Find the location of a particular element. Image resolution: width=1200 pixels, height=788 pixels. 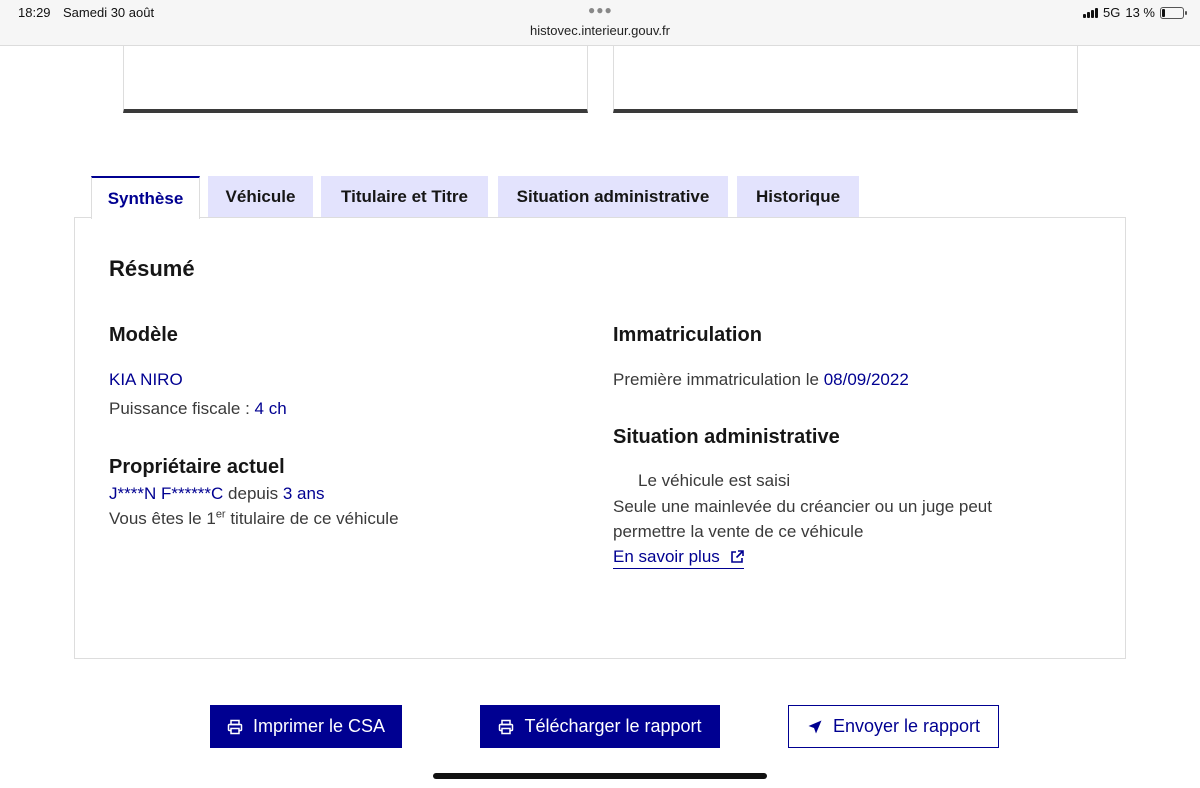

admin-status: Le véhicule est saisi is located at coordinates (714, 480).